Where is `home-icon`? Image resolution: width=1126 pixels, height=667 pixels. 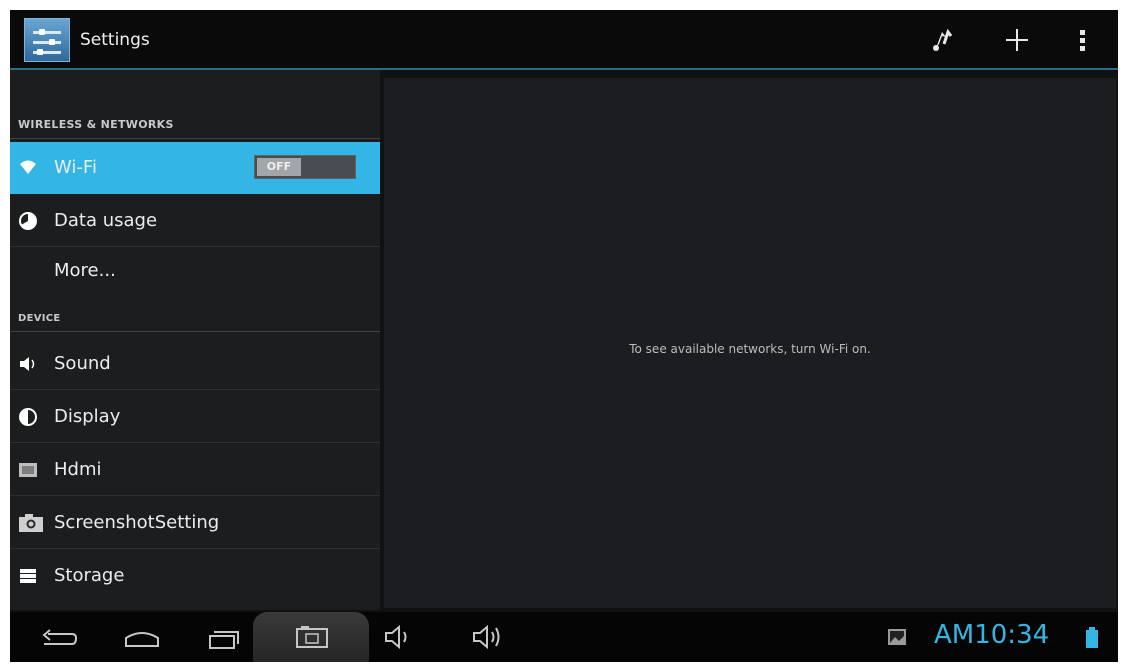
home-icon is located at coordinates (142, 637).